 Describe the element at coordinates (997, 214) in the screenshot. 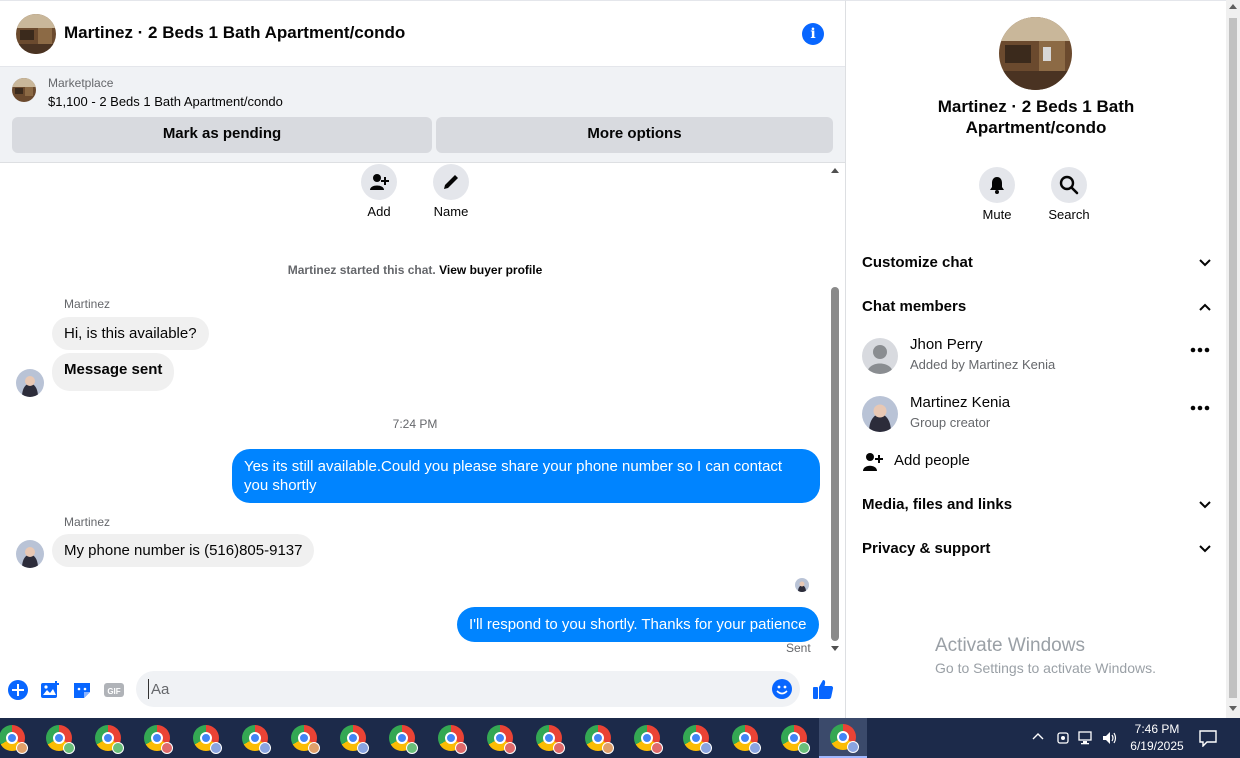

I see `mute-label: Mute` at that location.